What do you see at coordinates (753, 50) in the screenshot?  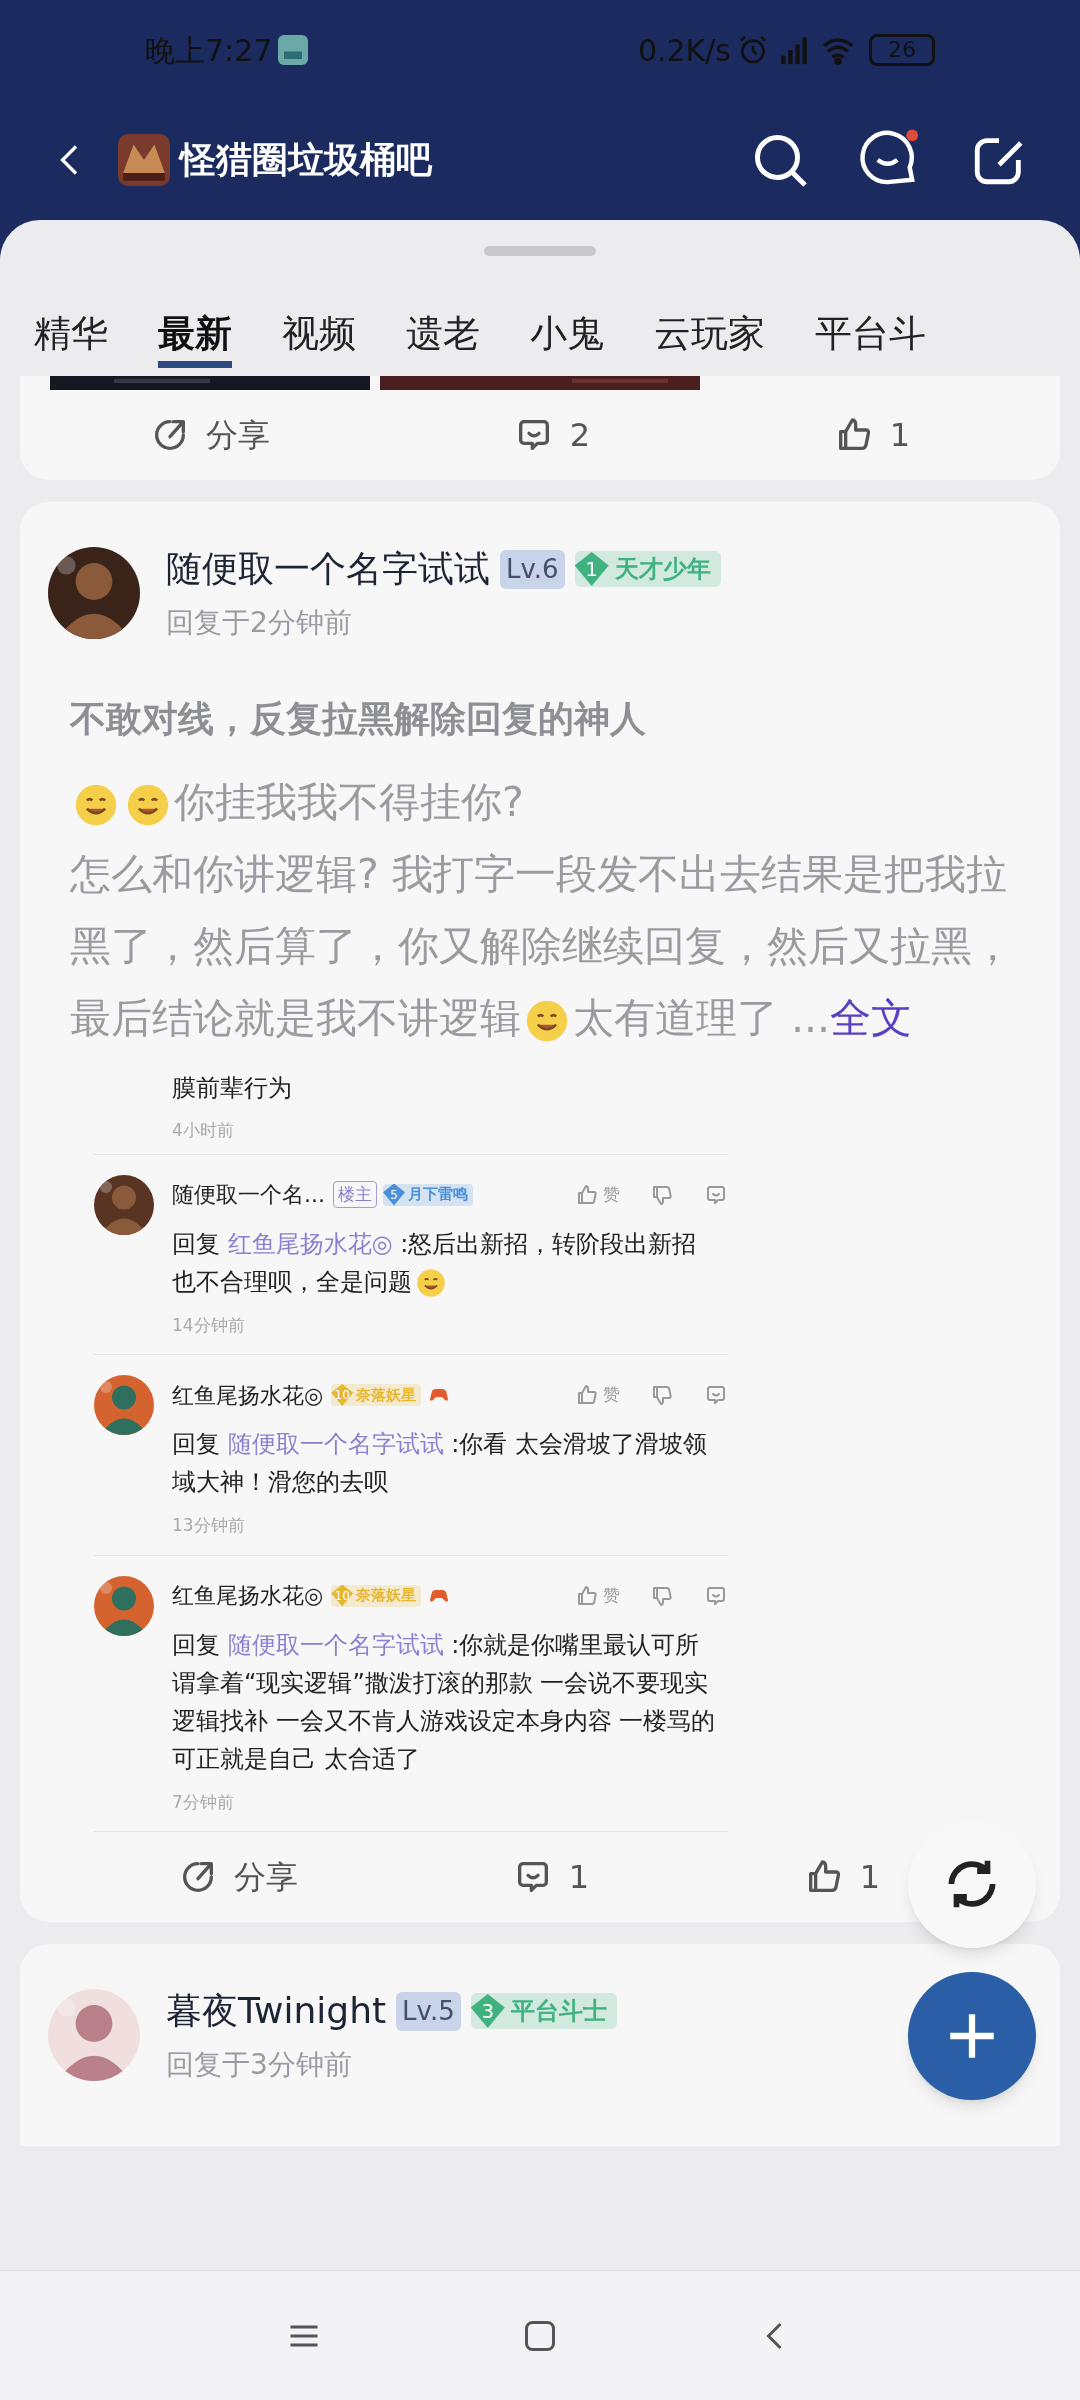 I see `alarm-icon` at bounding box center [753, 50].